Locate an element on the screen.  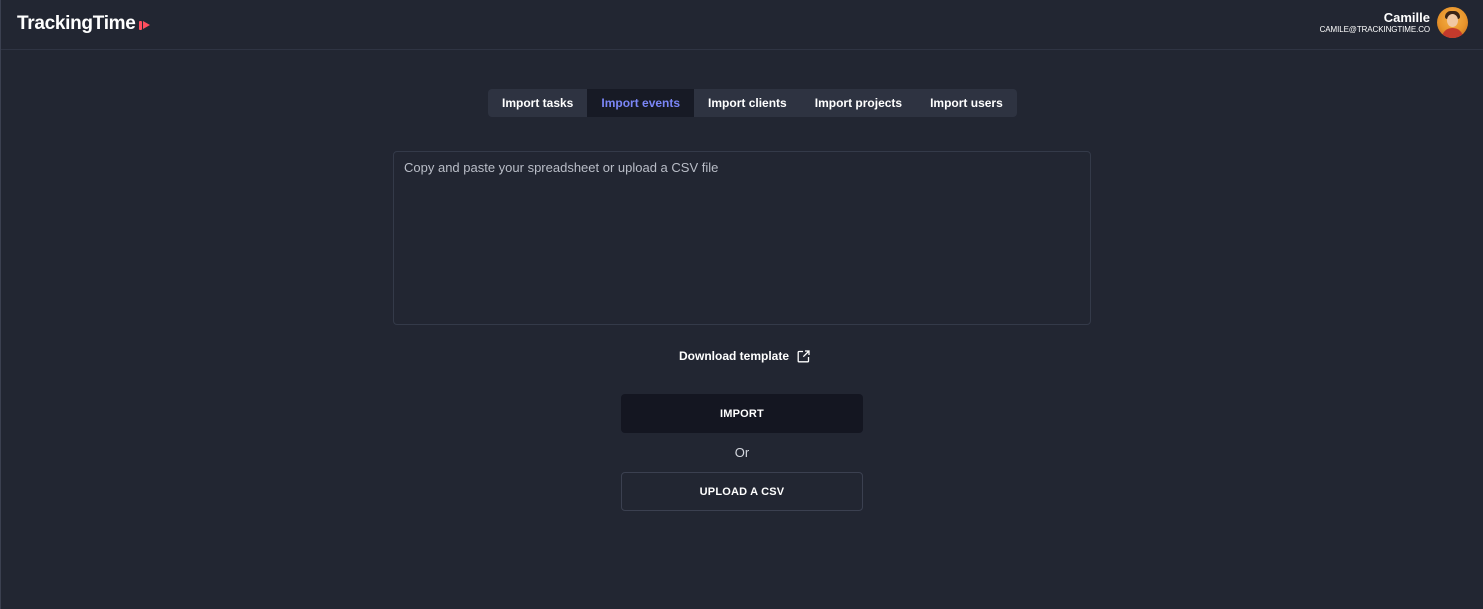
user-name: Camille is located at coordinates (1406, 17).